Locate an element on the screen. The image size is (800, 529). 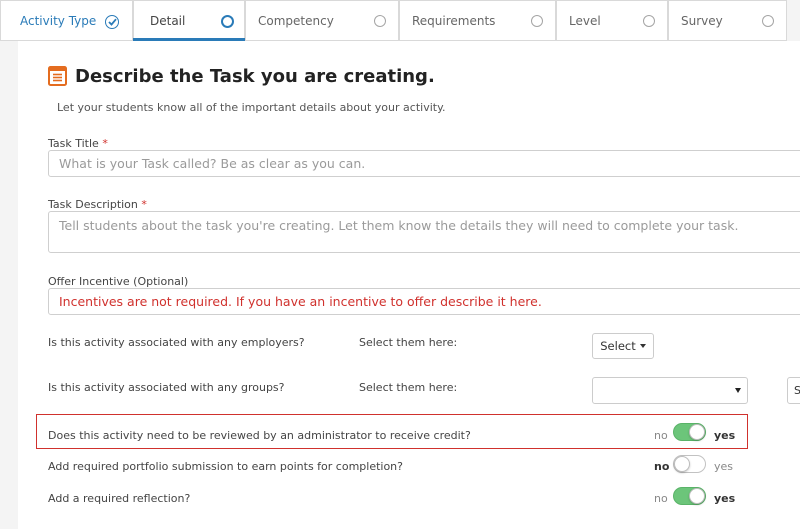
task-description-label: Task Description * is located at coordinates (97, 204).